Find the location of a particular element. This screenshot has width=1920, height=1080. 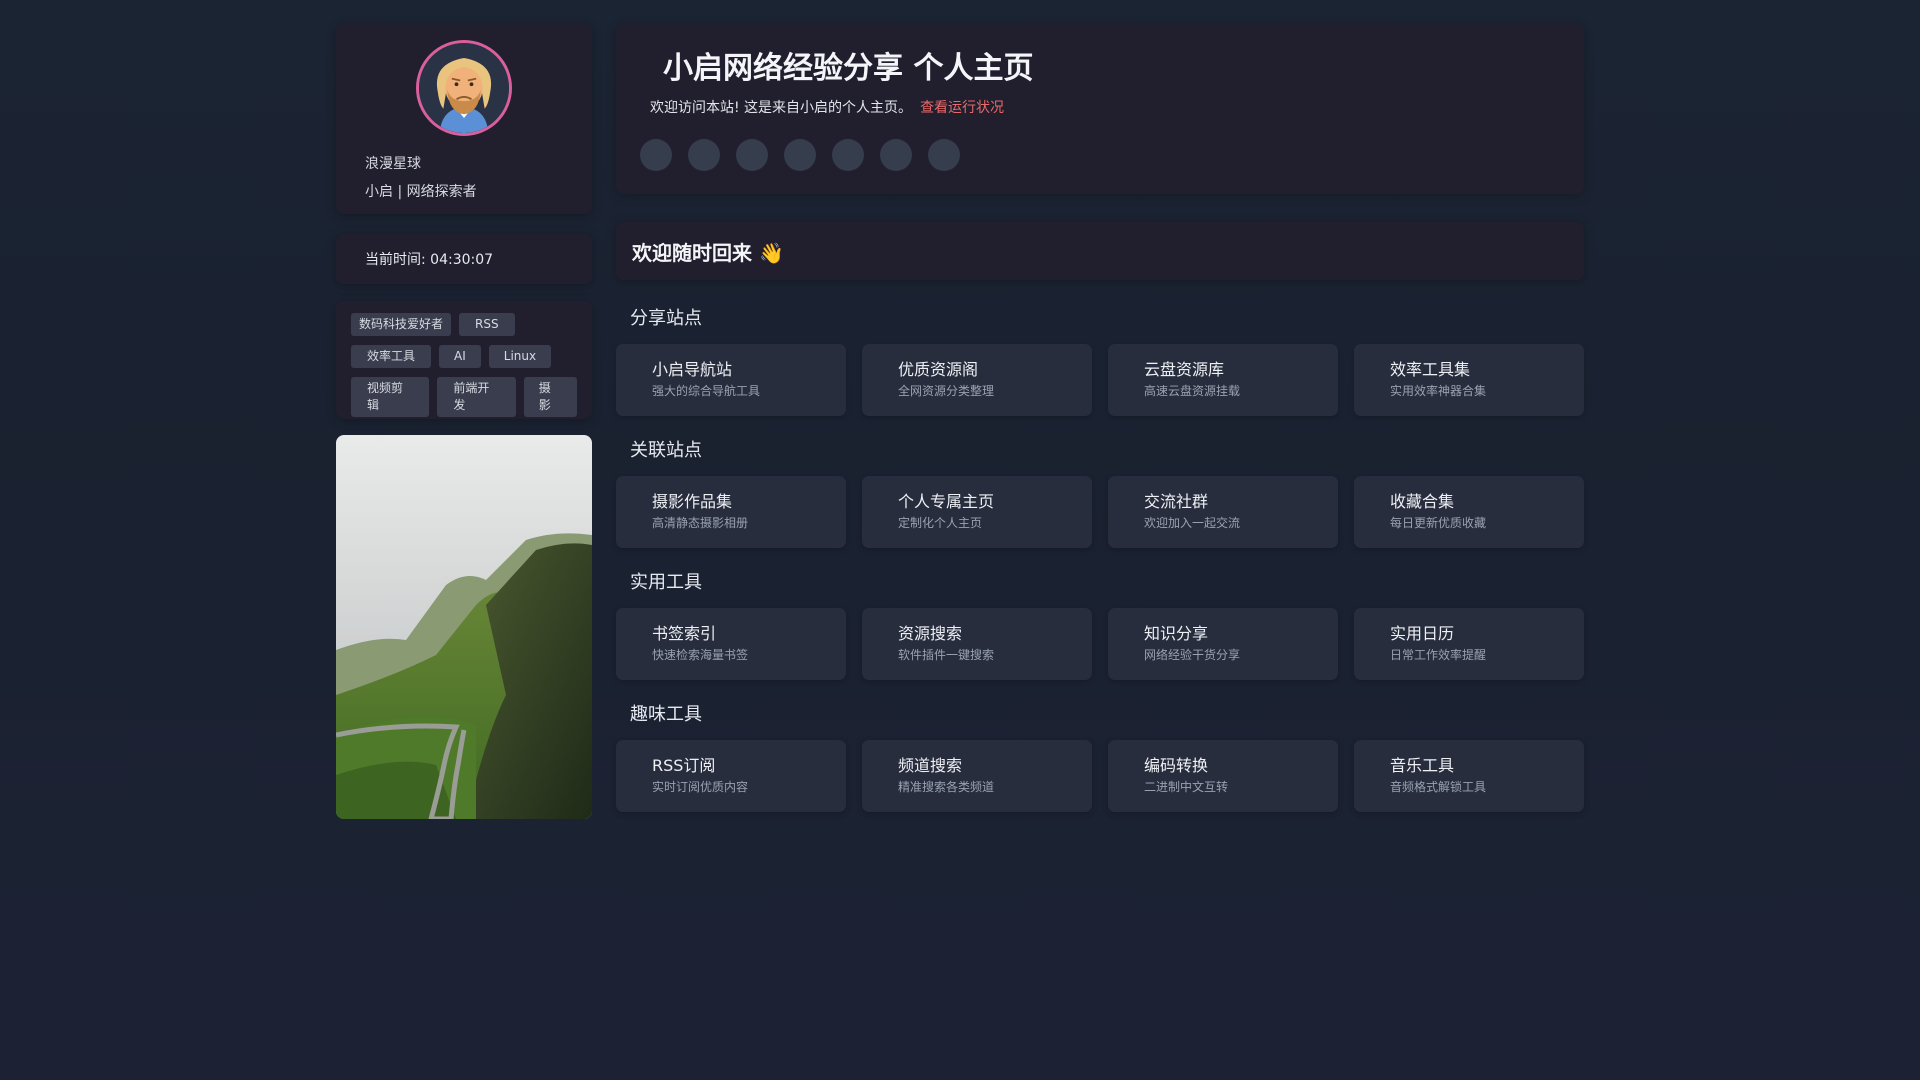

site-card: 知识分享网络经验干货分享 is located at coordinates (1223, 644).